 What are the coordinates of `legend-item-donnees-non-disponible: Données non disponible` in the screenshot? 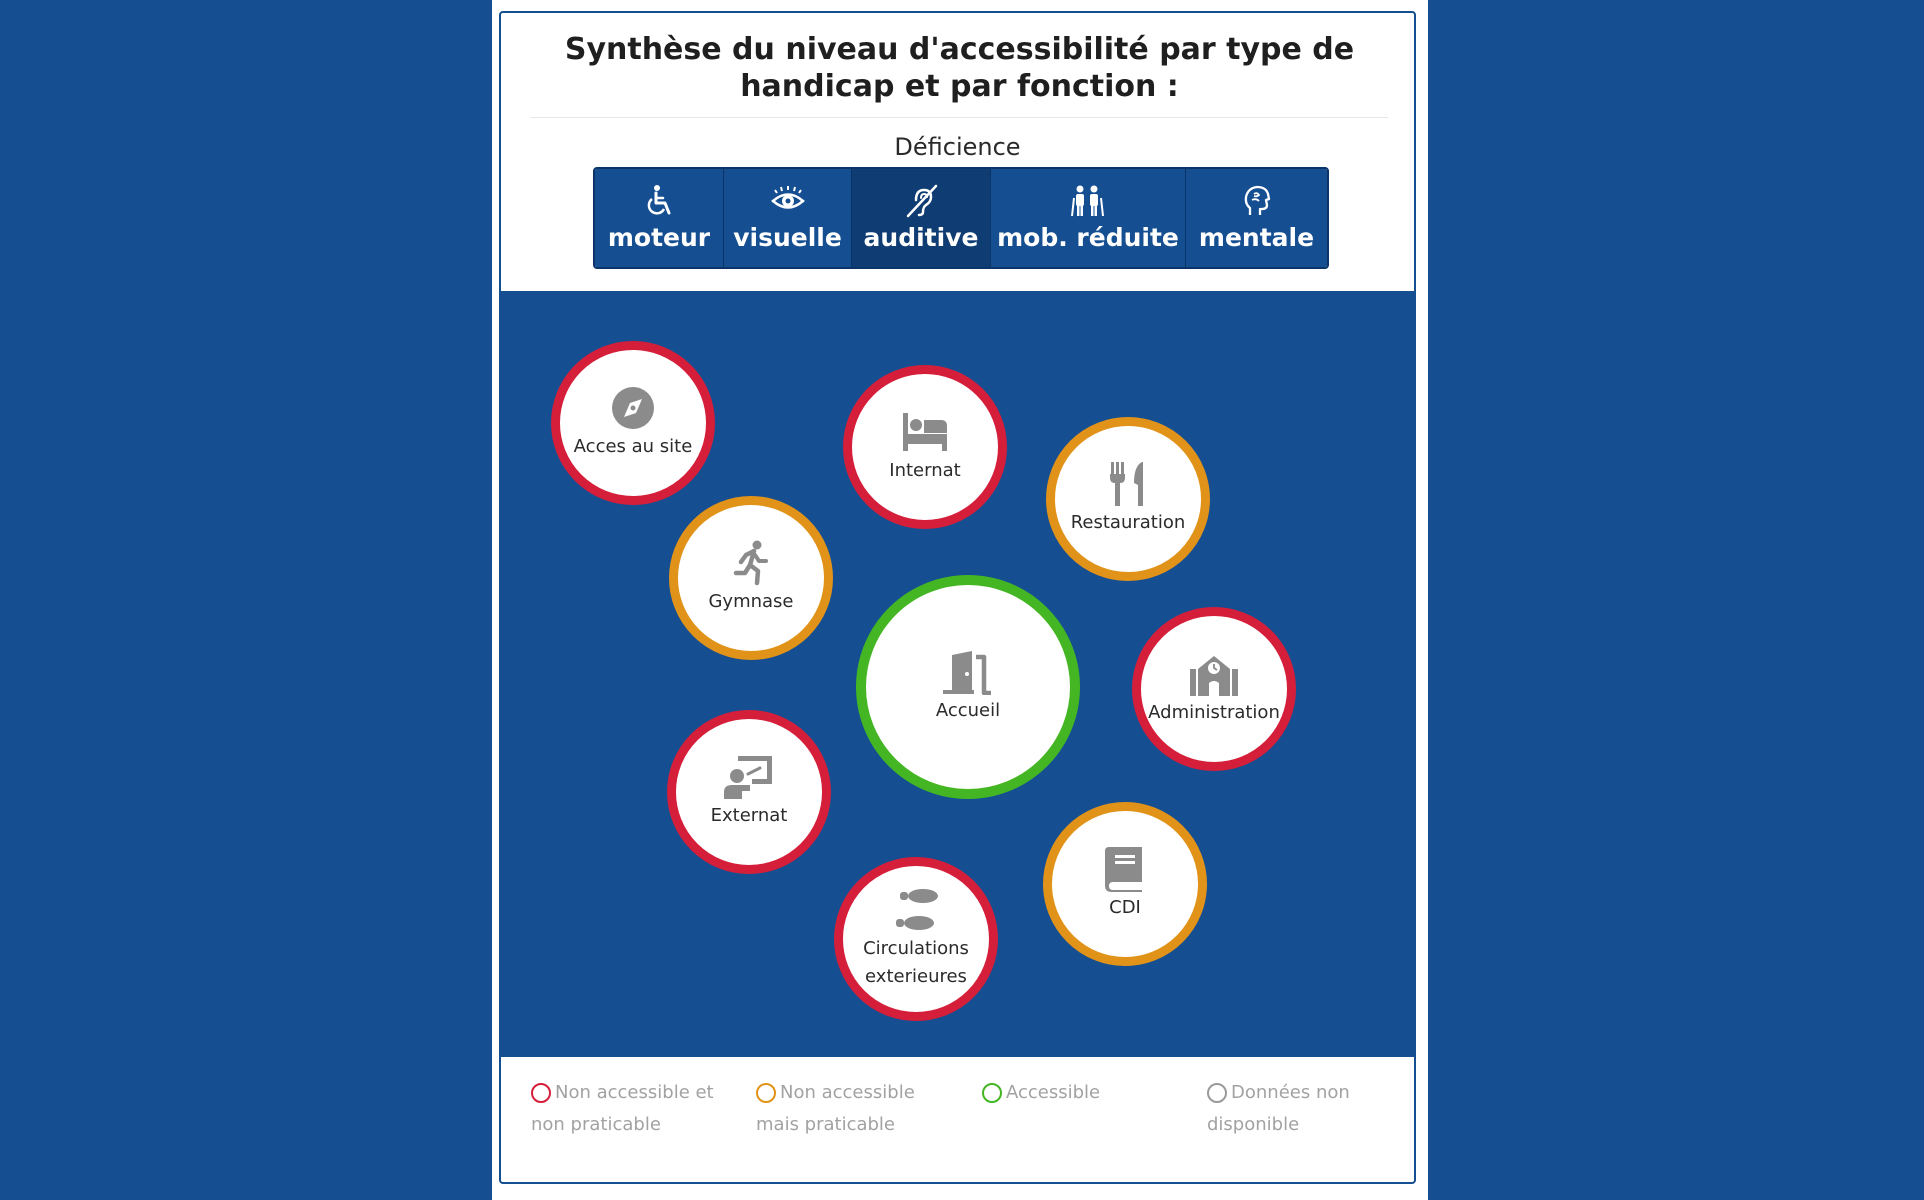 It's located at (1297, 1109).